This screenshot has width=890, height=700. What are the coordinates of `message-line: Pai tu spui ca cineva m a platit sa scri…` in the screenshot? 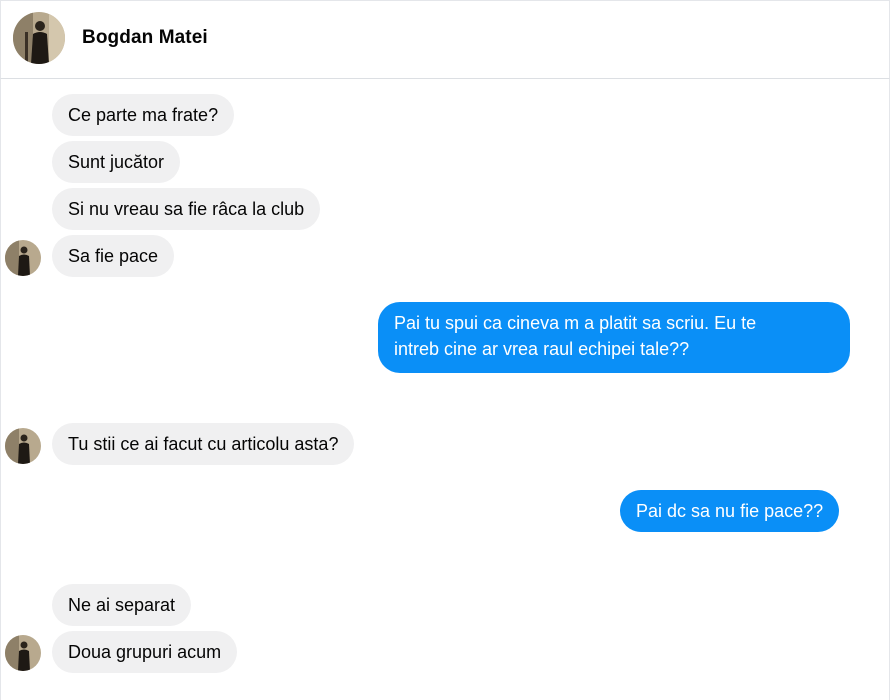 It's located at (575, 323).